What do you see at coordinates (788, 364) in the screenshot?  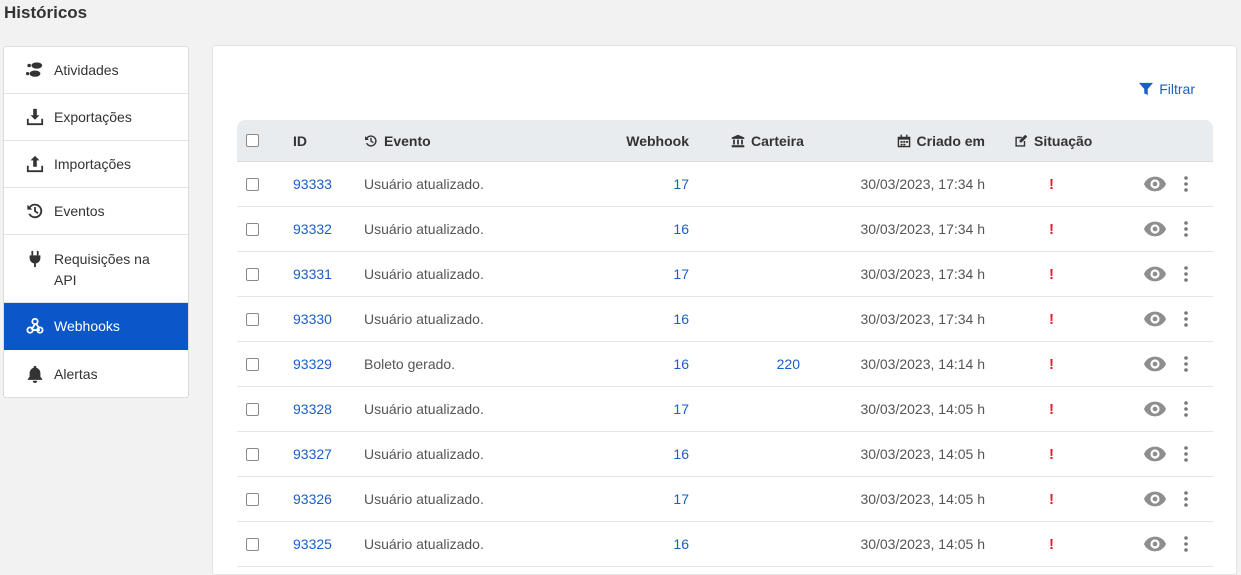 I see `row-carteira-link: 220` at bounding box center [788, 364].